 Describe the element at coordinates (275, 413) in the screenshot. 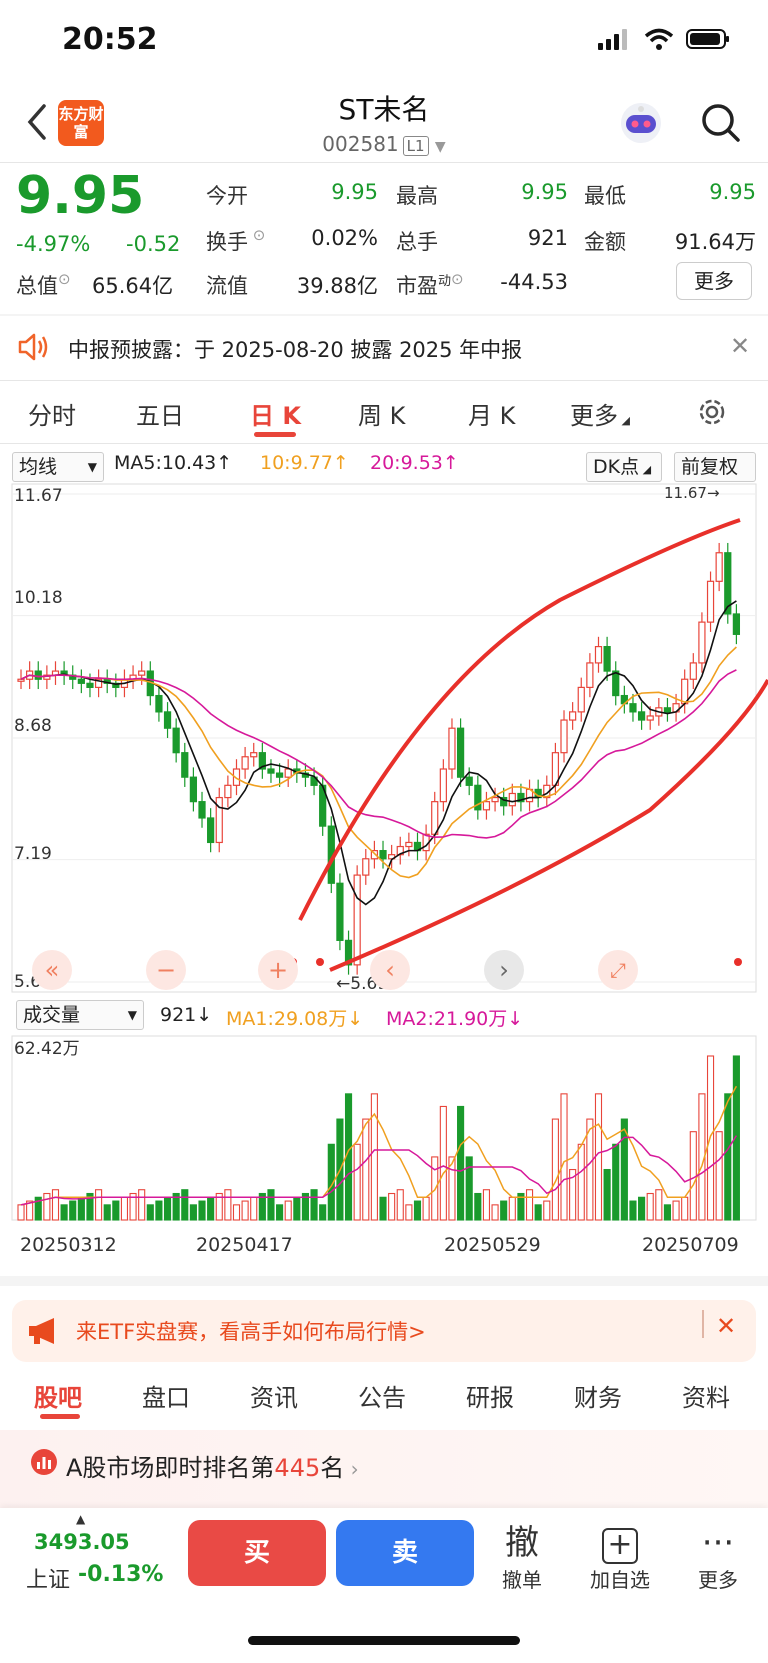

I see `tab-daily-k: 日 K` at that location.